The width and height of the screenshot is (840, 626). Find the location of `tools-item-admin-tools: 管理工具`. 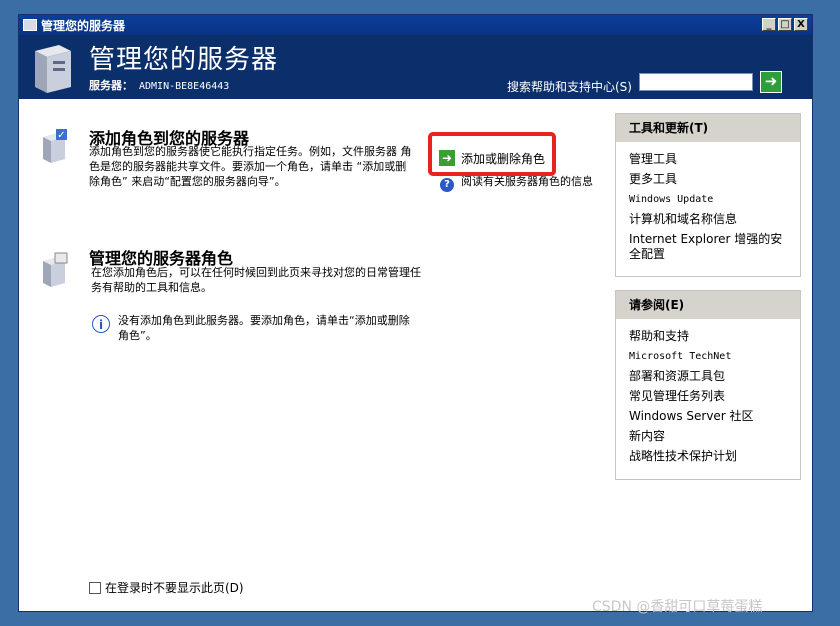

tools-item-admin-tools: 管理工具 is located at coordinates (708, 159).